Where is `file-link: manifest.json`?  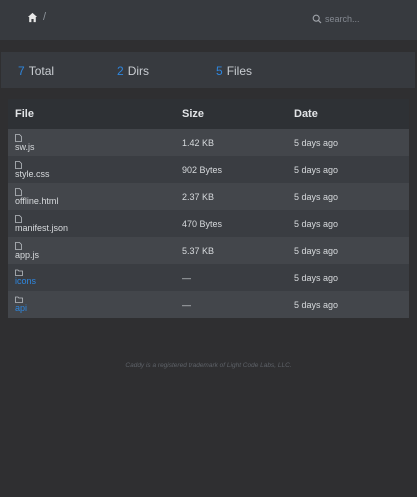 file-link: manifest.json is located at coordinates (41, 228).